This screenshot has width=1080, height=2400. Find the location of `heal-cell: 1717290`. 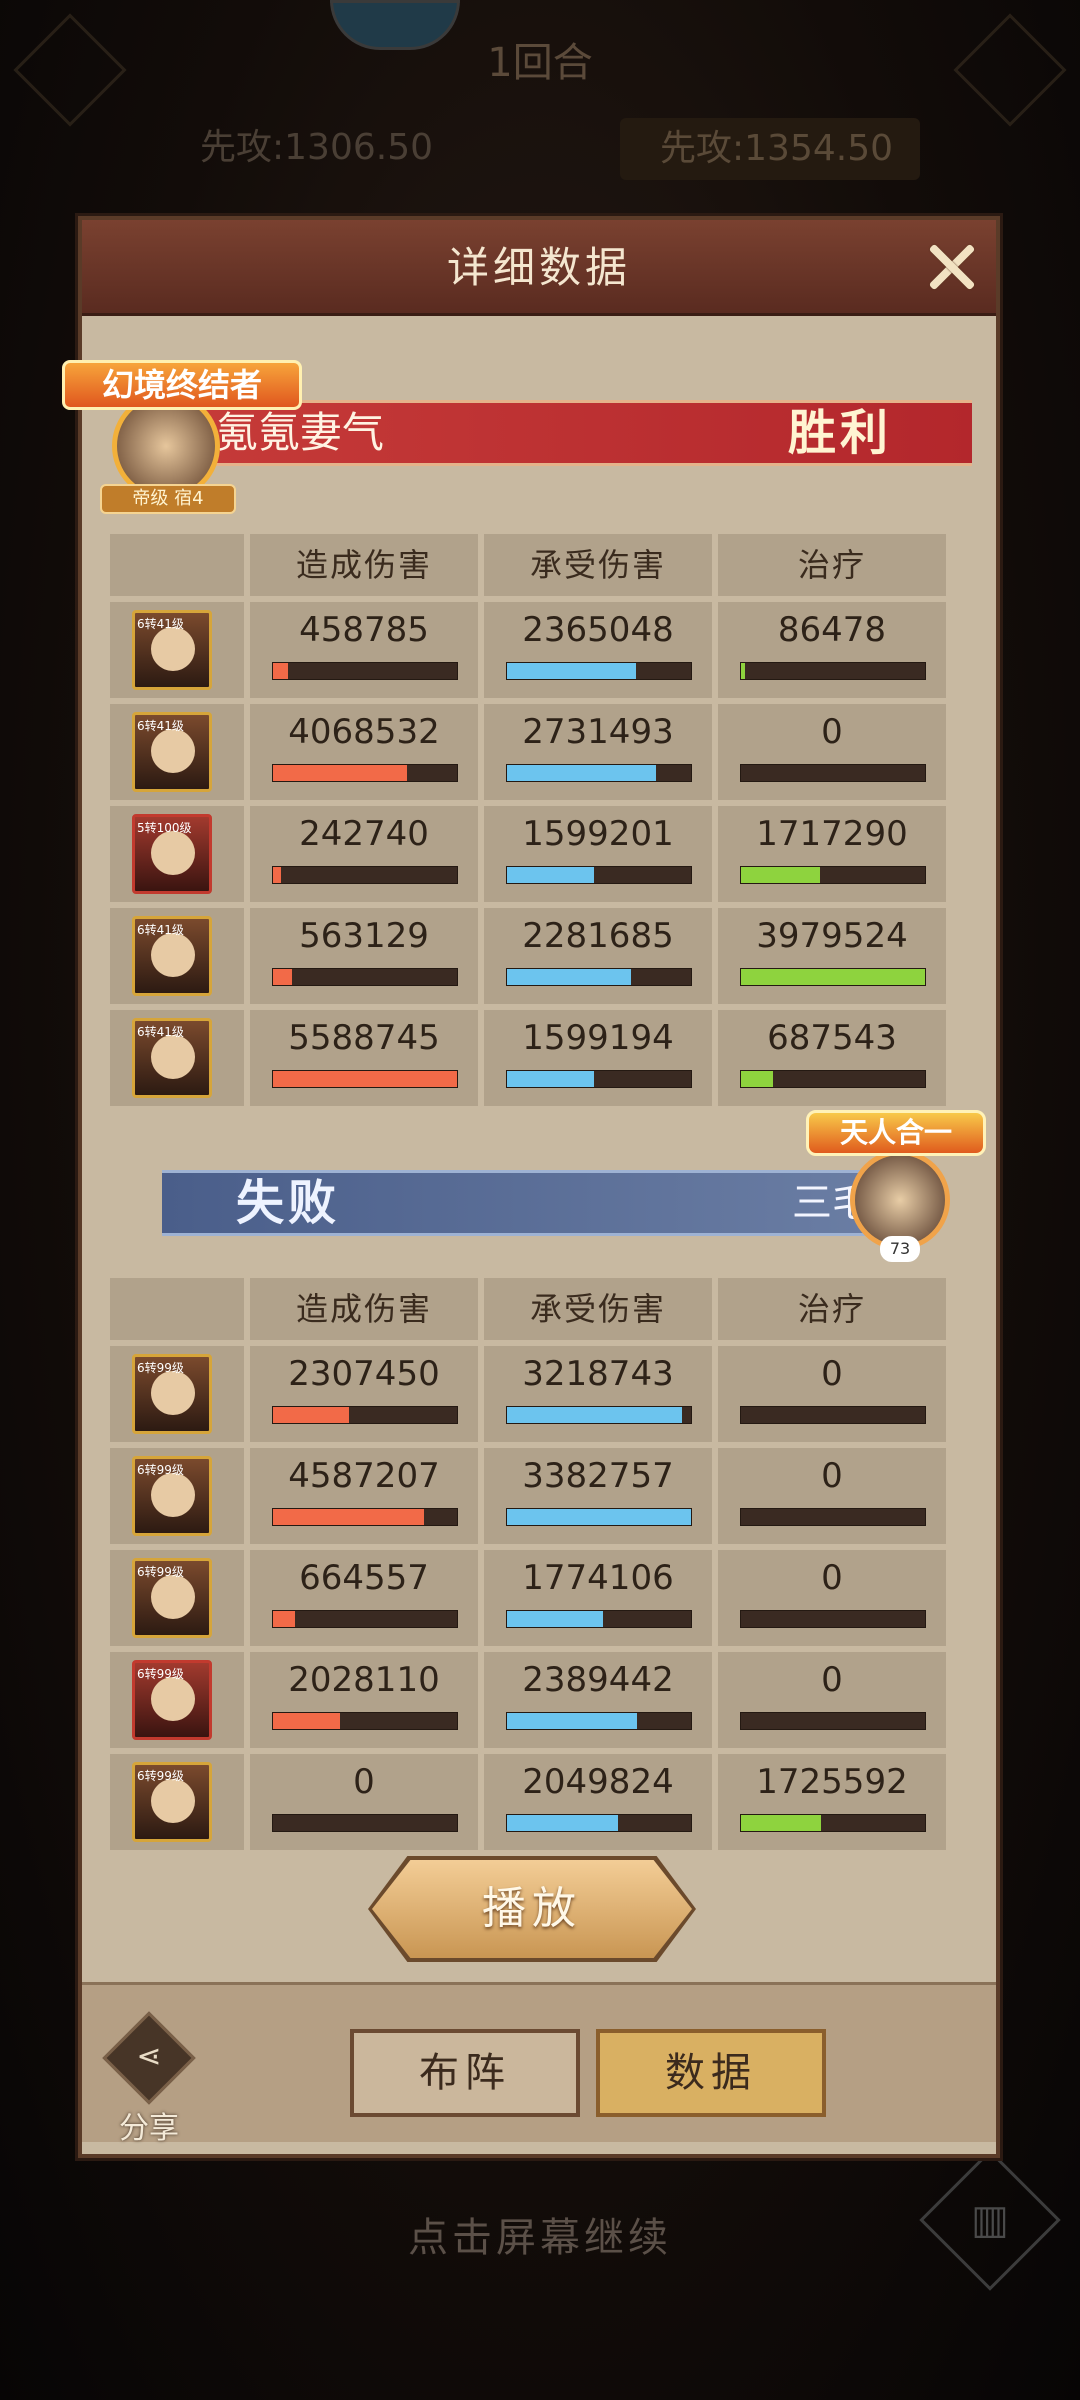

heal-cell: 1717290 is located at coordinates (832, 854).